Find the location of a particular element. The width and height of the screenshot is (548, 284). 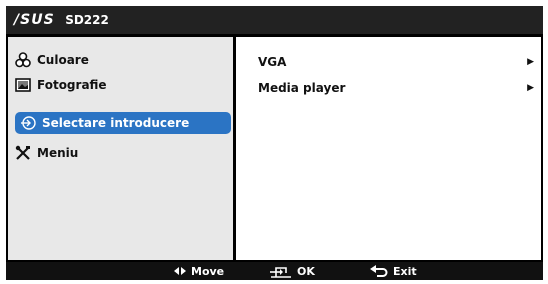

brand-logo: /SUS is located at coordinates (34, 20).